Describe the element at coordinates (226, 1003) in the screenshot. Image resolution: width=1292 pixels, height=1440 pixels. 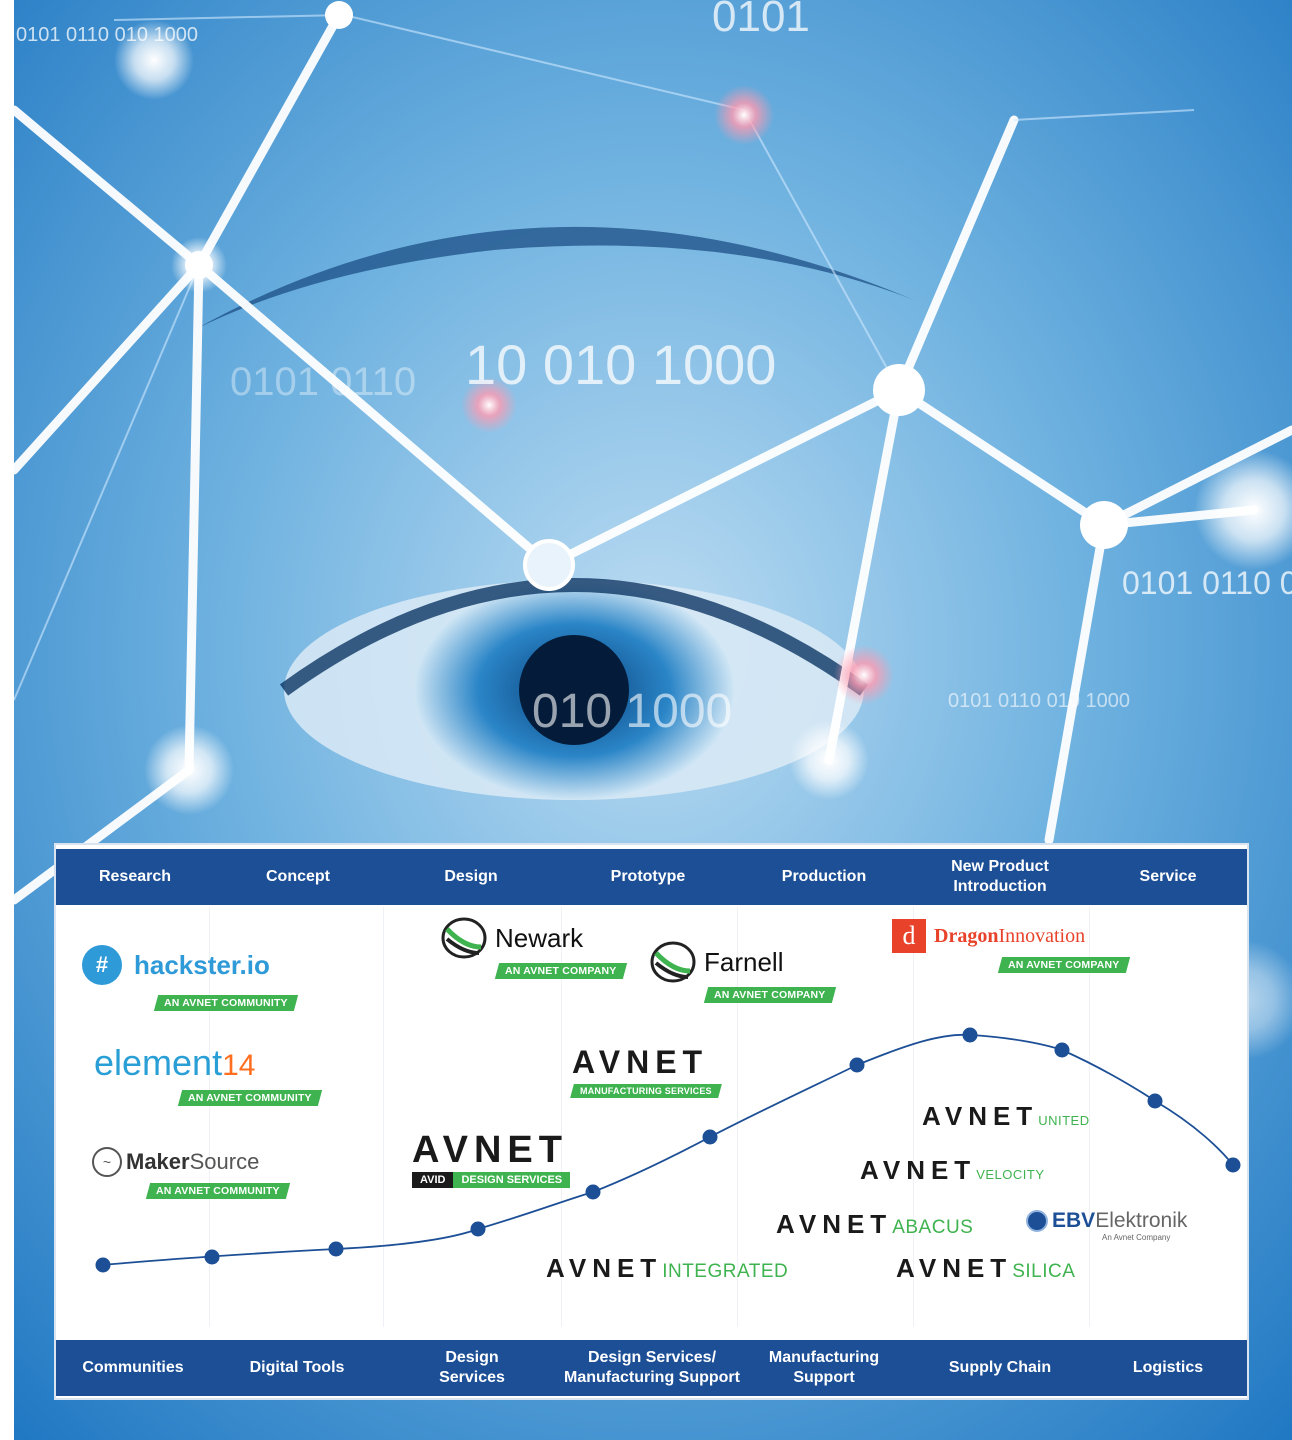
I see `hackster-tag: AN AVNET COMMUNITY` at that location.